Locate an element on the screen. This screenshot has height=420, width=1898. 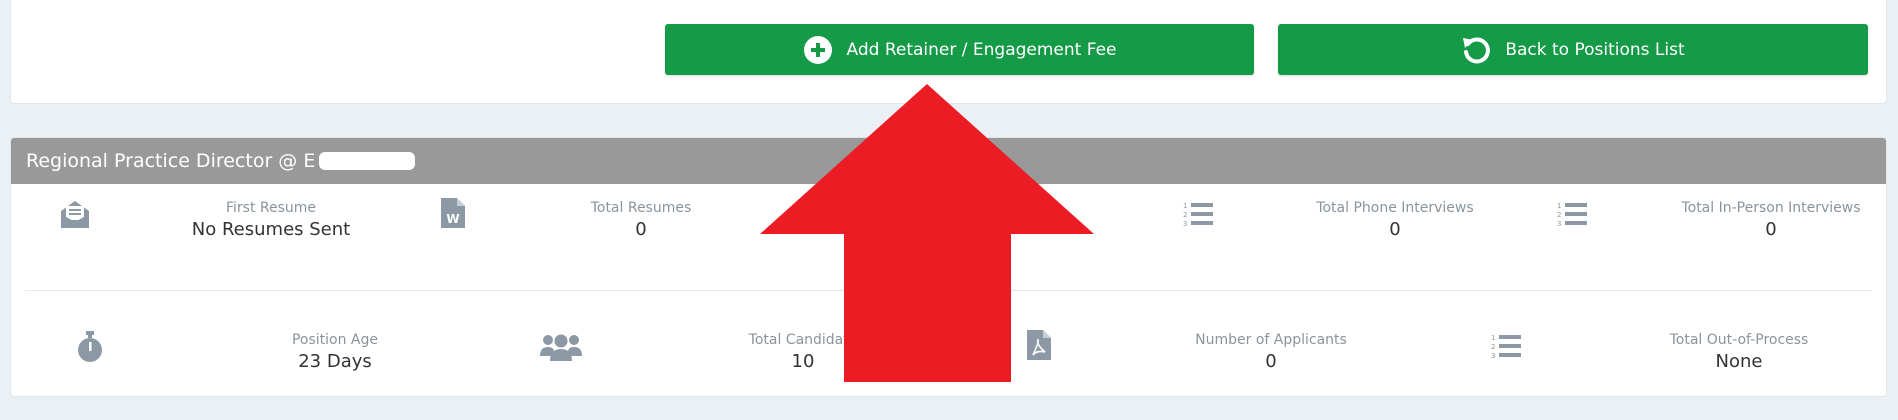
position-title: Regional Practice Director @ E is located at coordinates (171, 161).